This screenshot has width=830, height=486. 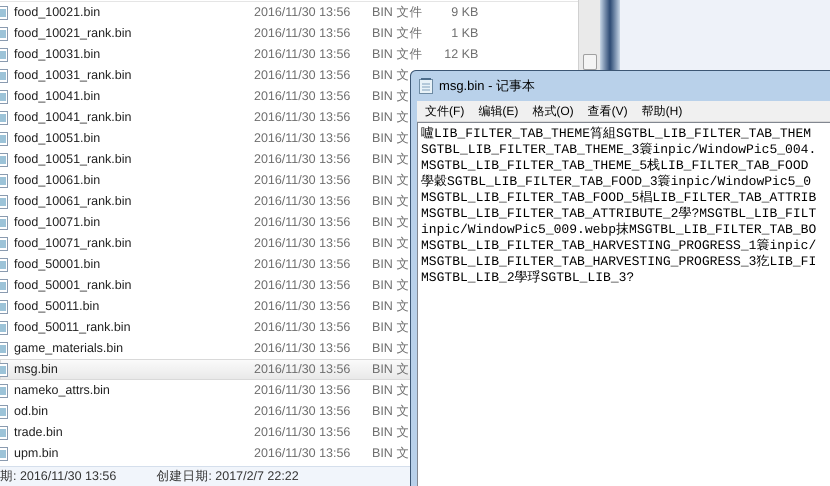 What do you see at coordinates (616, 134) in the screenshot?
I see `text-line: 嚧LIB_FILTER_TAB_THEME筲組SGTBL_LIB_FILTER_TAB_THEM` at bounding box center [616, 134].